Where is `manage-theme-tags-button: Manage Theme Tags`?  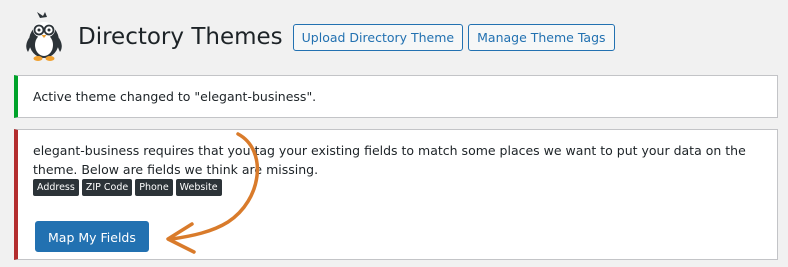
manage-theme-tags-button: Manage Theme Tags is located at coordinates (541, 37).